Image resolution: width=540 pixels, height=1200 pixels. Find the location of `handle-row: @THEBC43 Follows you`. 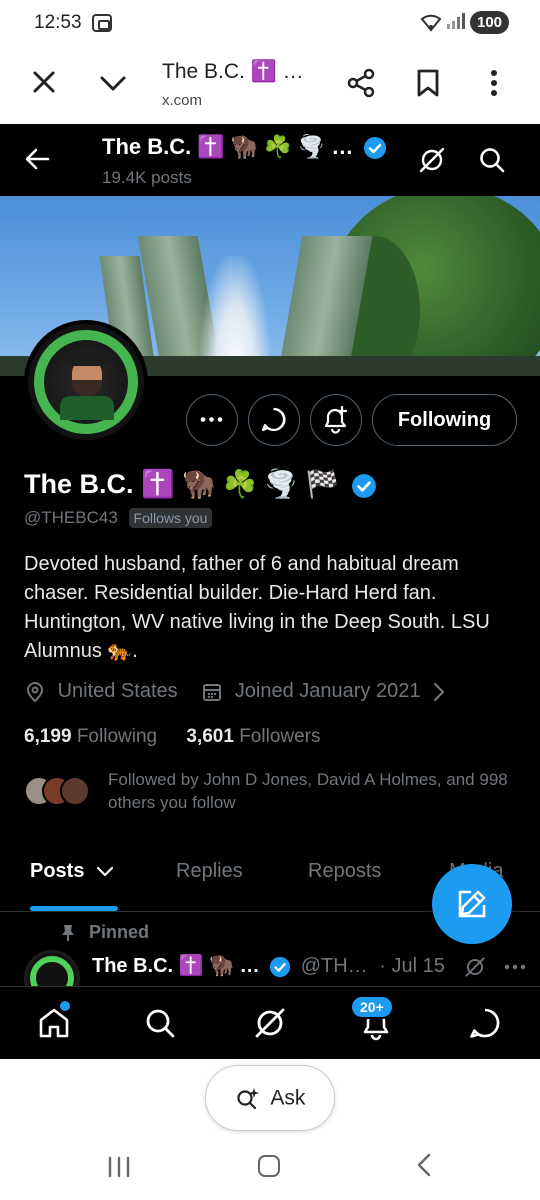

handle-row: @THEBC43 Follows you is located at coordinates (118, 518).